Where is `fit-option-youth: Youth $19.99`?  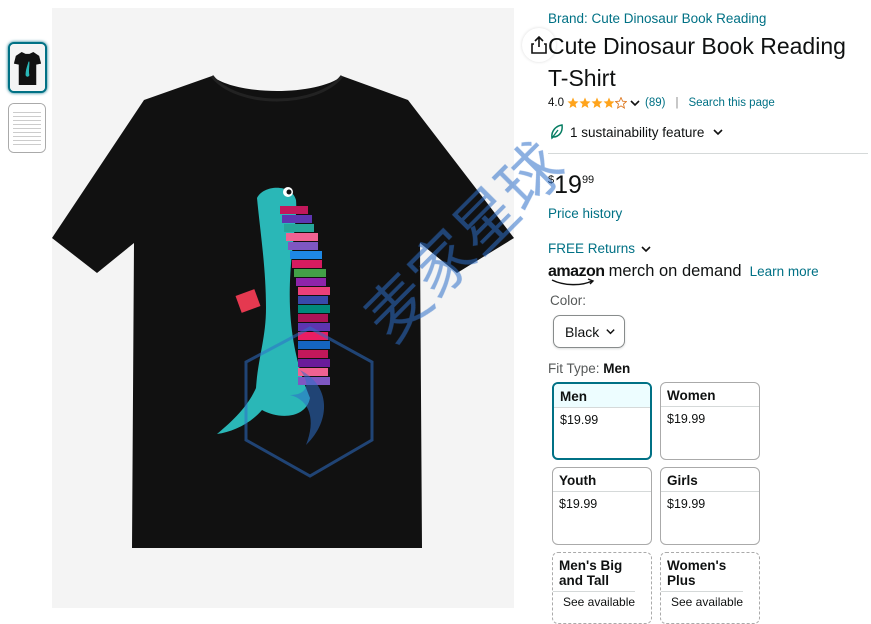
fit-option-youth: Youth $19.99 is located at coordinates (602, 506).